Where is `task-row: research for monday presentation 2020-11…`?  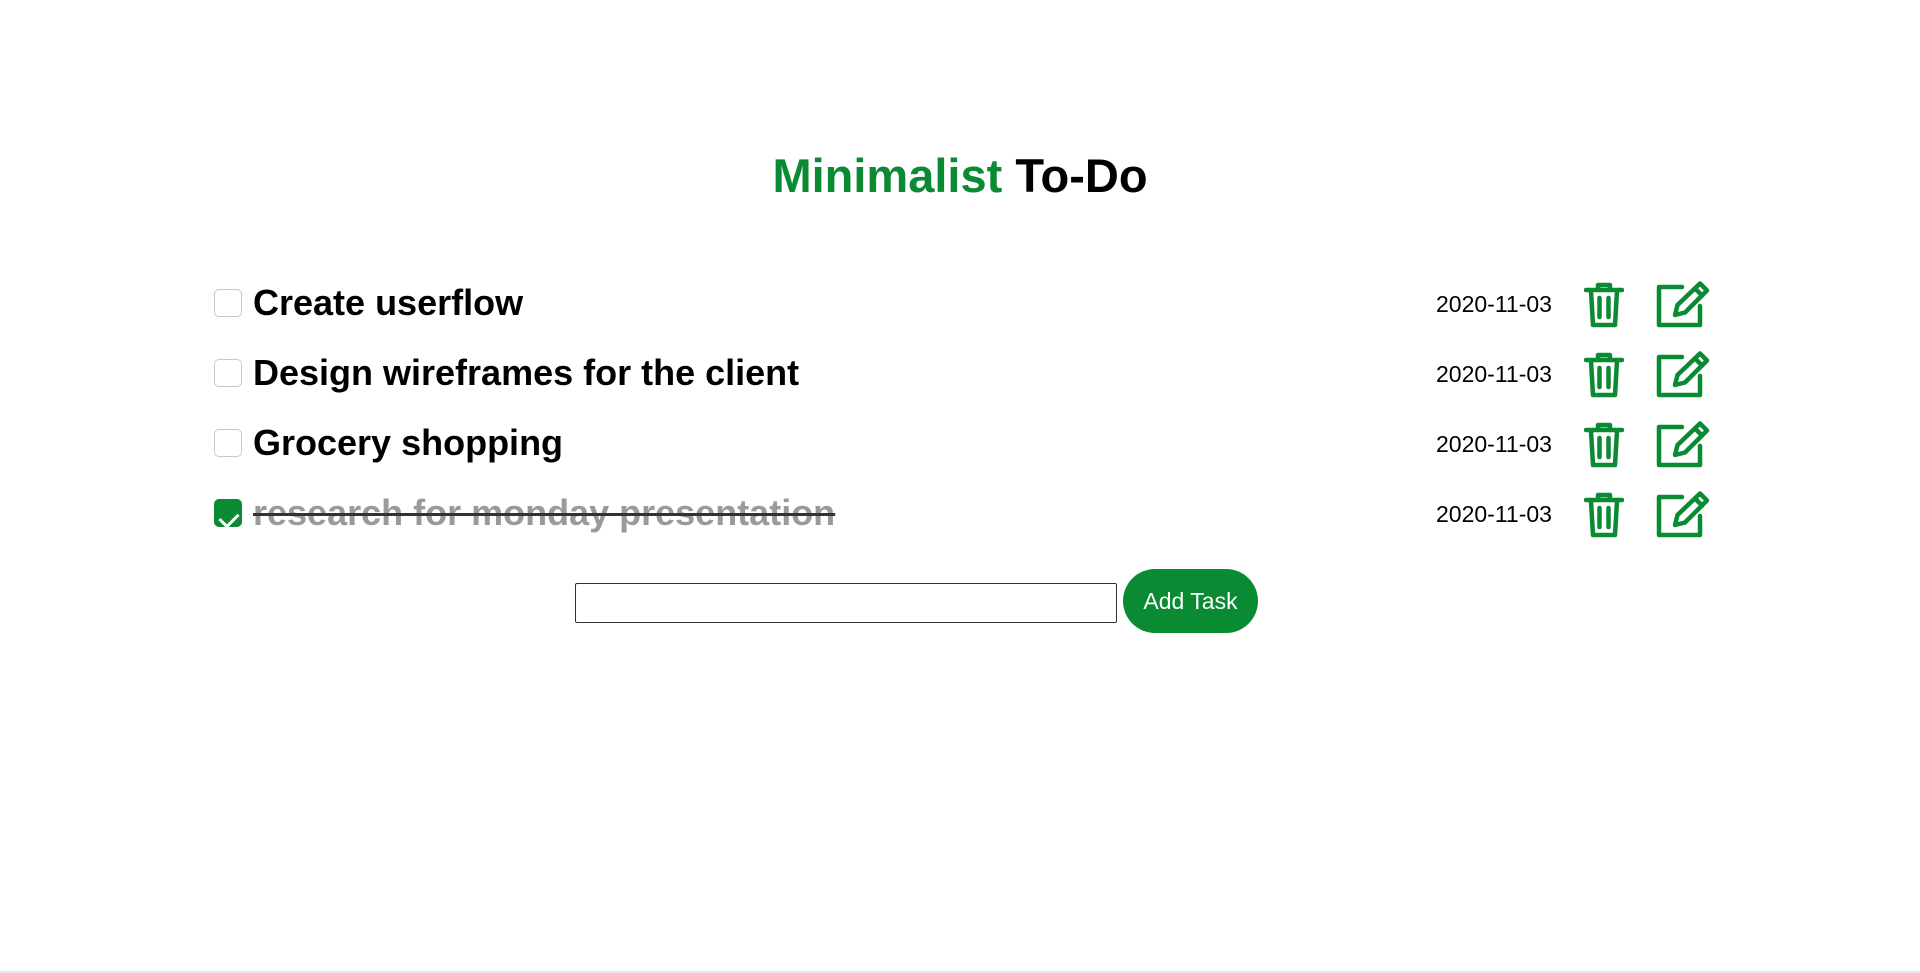
task-row: research for monday presentation 2020-11… is located at coordinates (973, 520).